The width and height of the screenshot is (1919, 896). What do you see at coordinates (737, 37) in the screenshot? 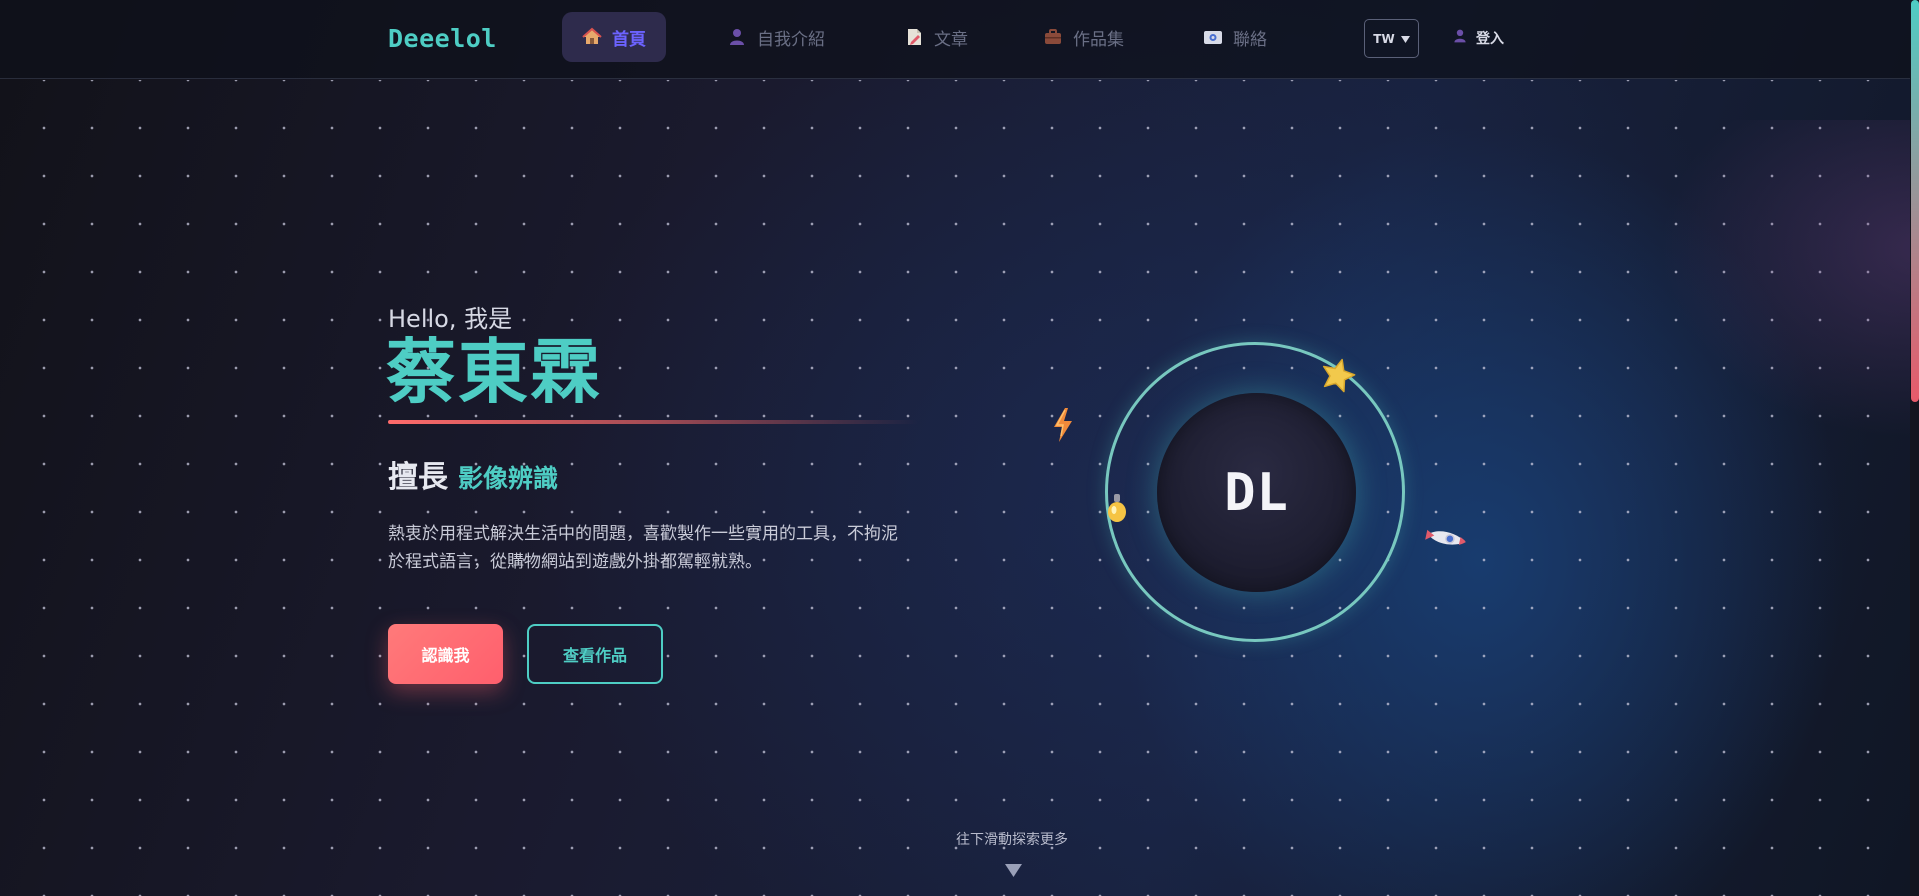
I see `person-icon` at bounding box center [737, 37].